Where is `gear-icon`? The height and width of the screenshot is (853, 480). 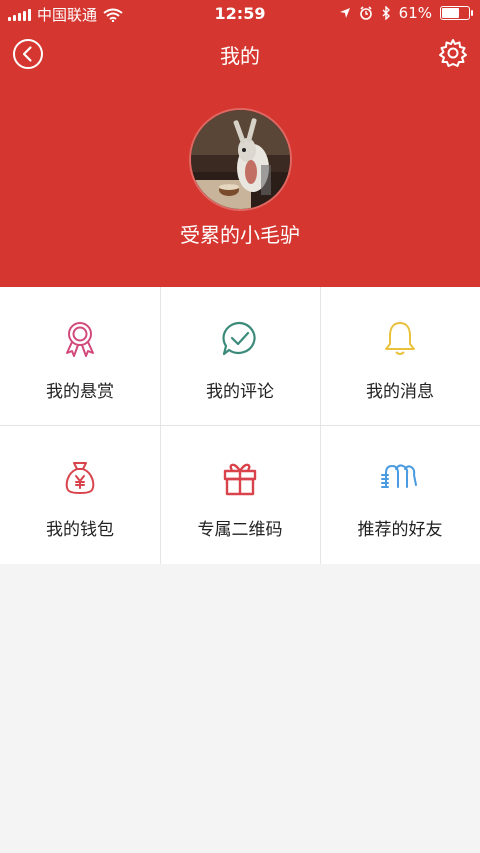
gear-icon is located at coordinates (453, 53).